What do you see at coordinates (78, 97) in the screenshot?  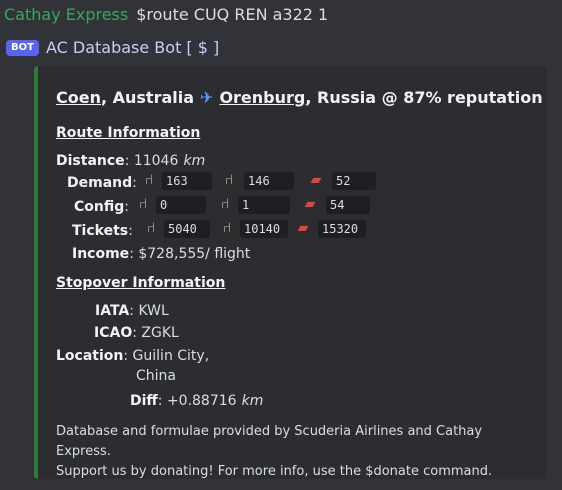 I see `origin-link: Coen` at bounding box center [78, 97].